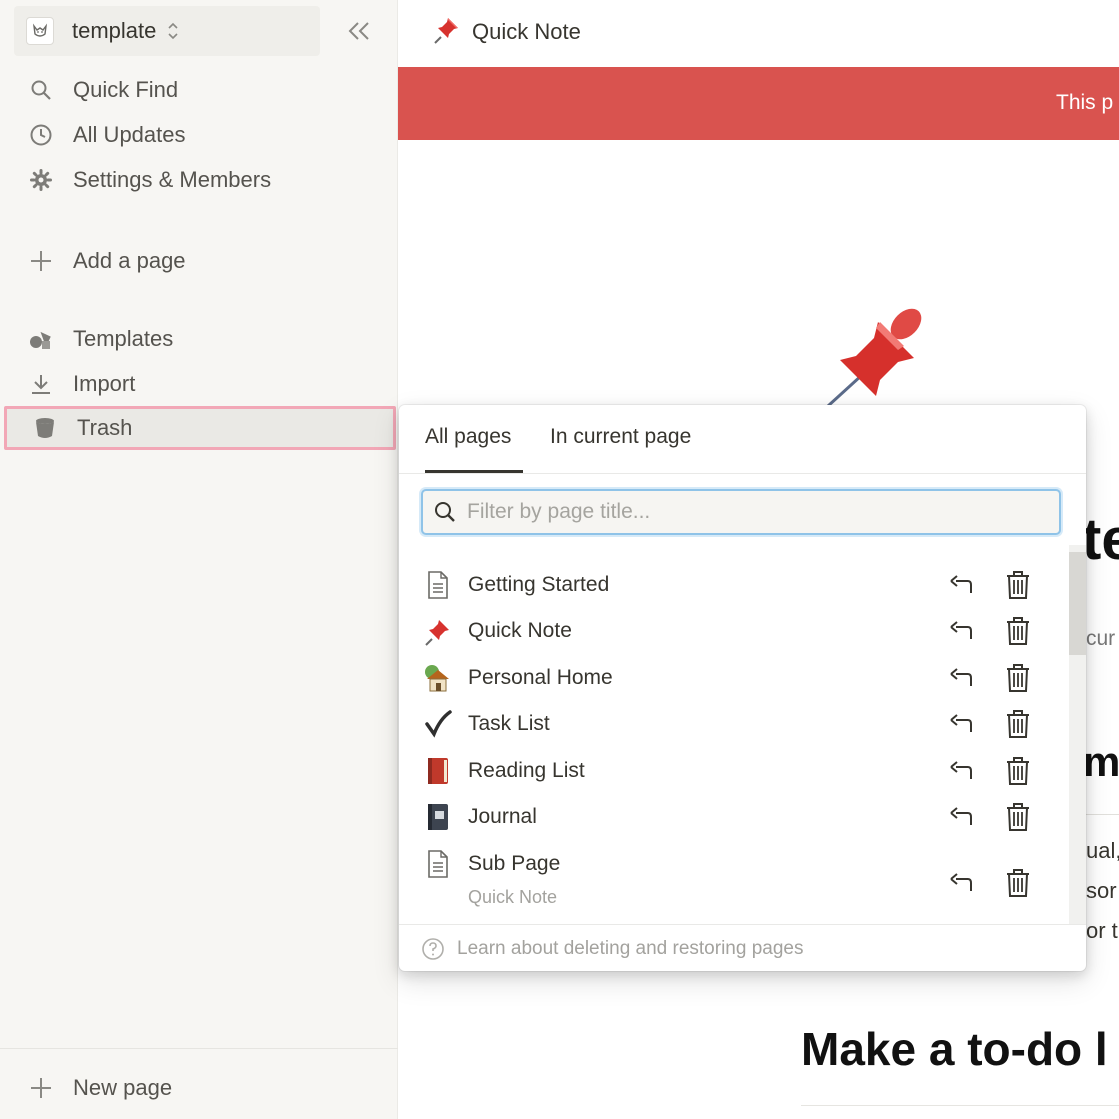  I want to click on import-icon, so click(41, 384).